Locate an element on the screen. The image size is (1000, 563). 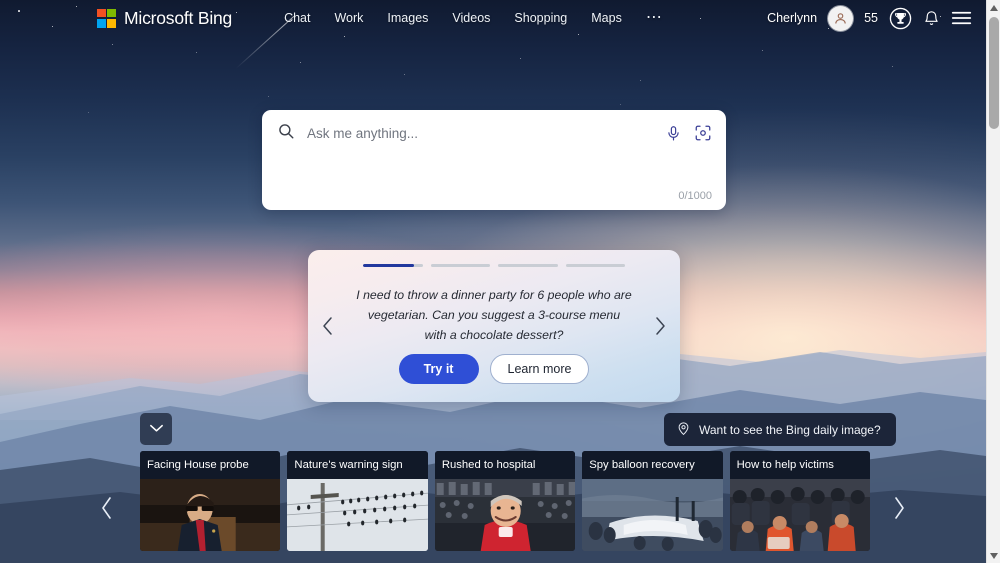
main-nav: Chat Work Images Videos Shopping Maps ⋯ is located at coordinates (473, 18).